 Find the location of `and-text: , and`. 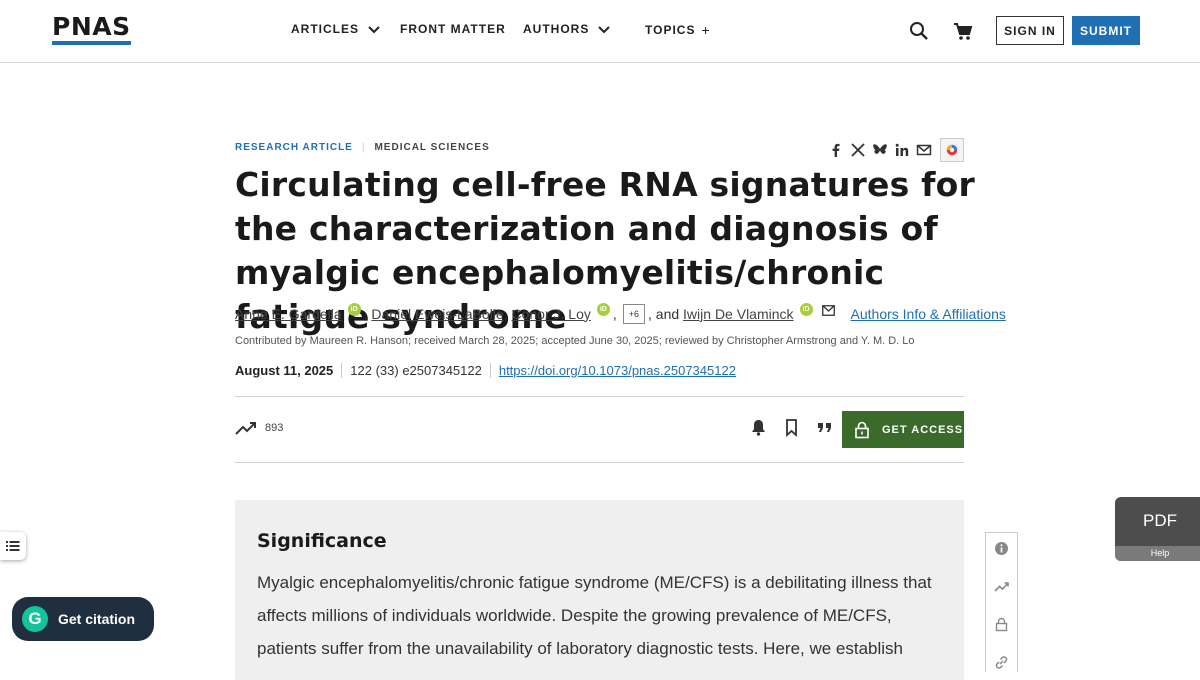

and-text: , and is located at coordinates (664, 313).